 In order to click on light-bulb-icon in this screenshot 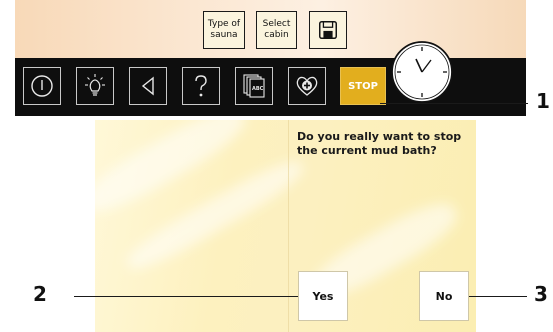, I will do `click(95, 85)`.